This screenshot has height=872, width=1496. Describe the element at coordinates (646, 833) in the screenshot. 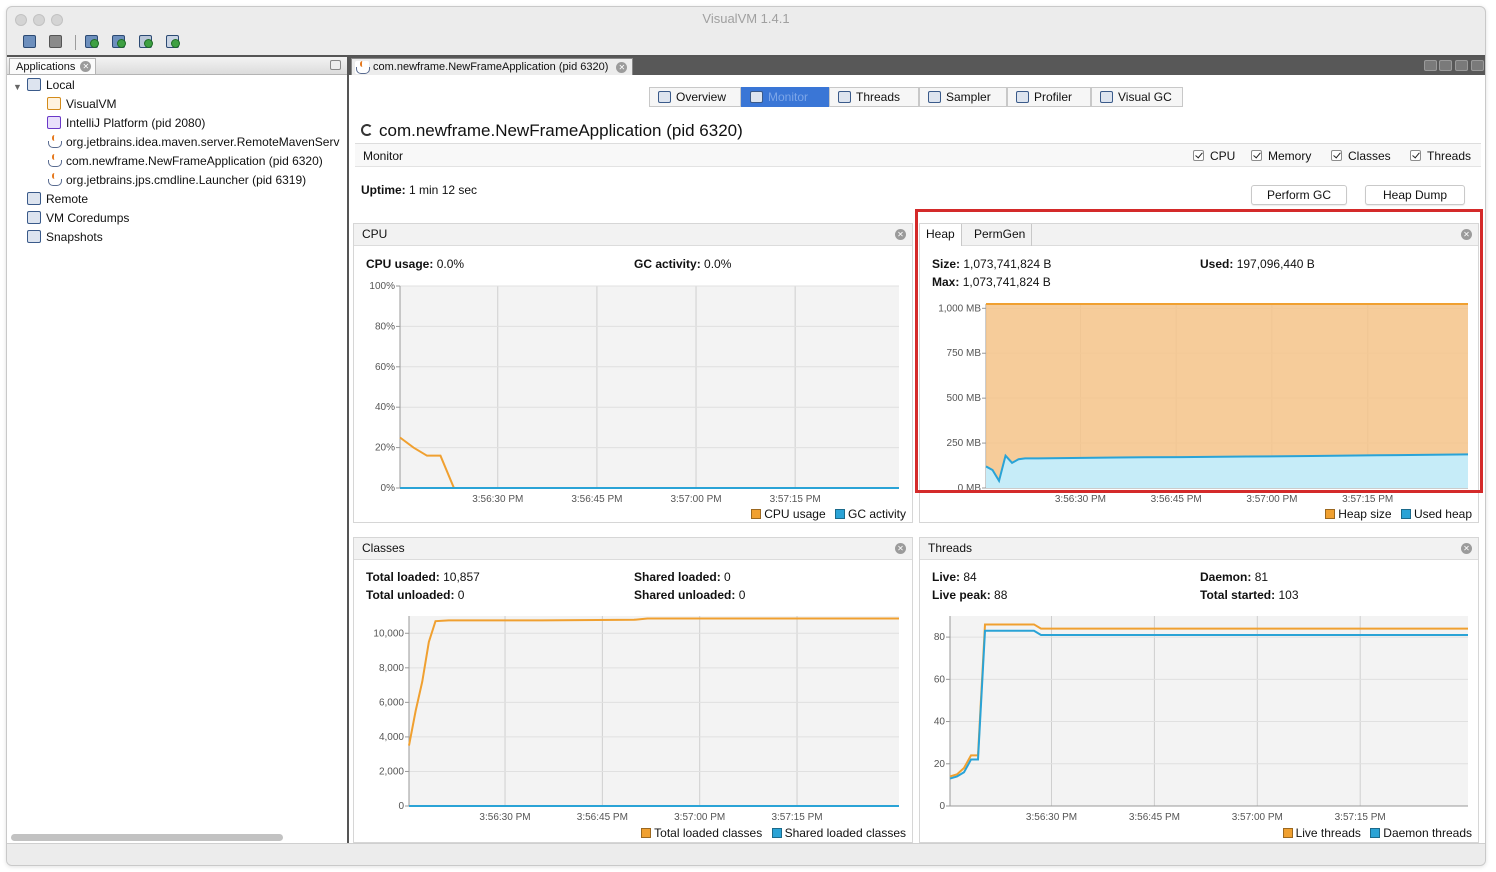

I see `total-loaded-swatch` at that location.